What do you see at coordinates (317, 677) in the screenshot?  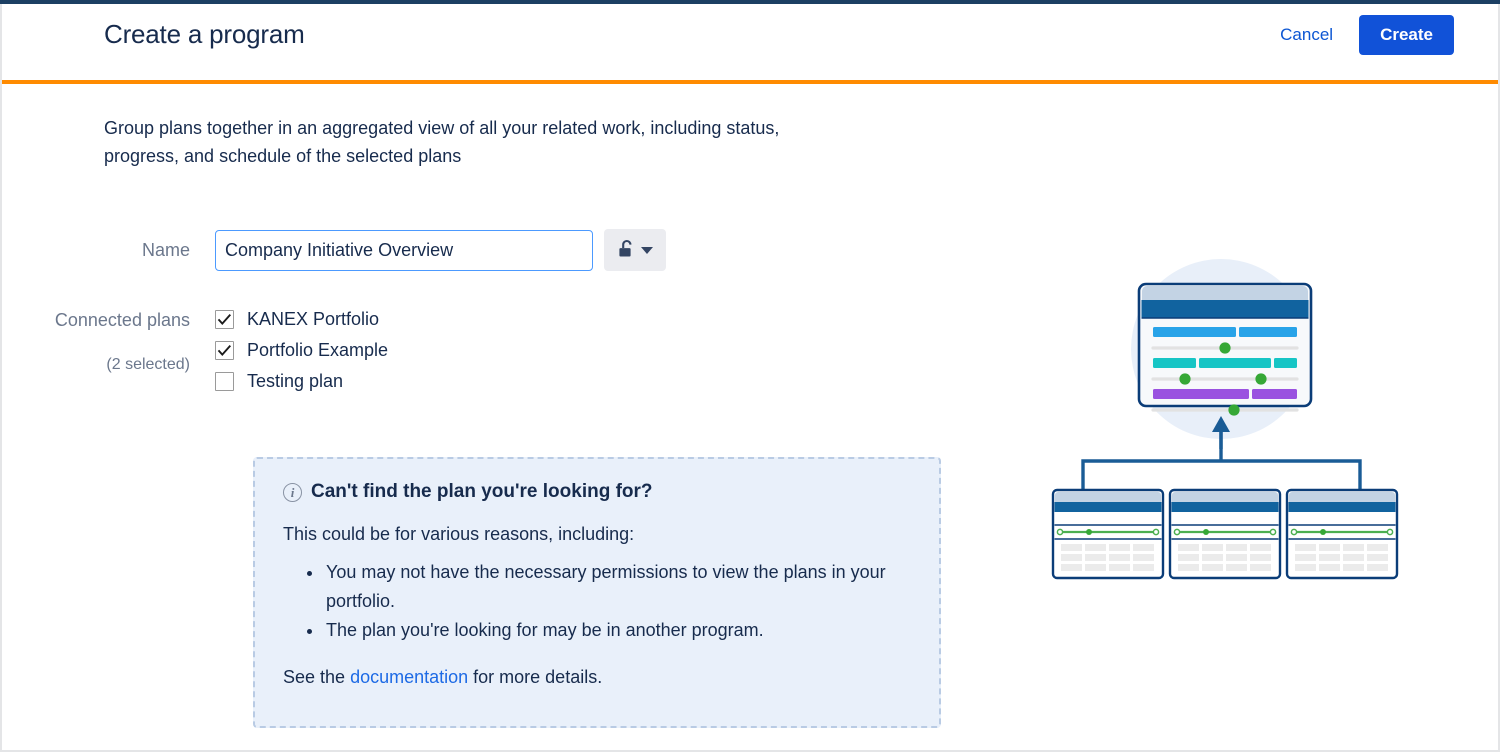 I see `info-panel-footer-prefix: See the` at bounding box center [317, 677].